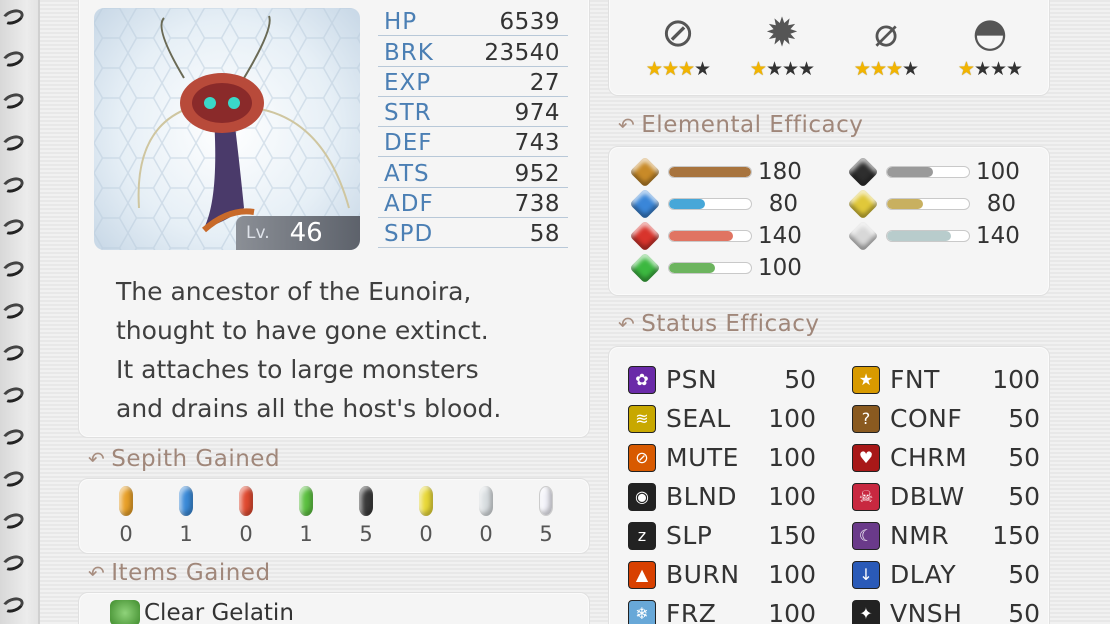  What do you see at coordinates (473, 82) in the screenshot?
I see `stat-row-exp: EXP 27` at bounding box center [473, 82].